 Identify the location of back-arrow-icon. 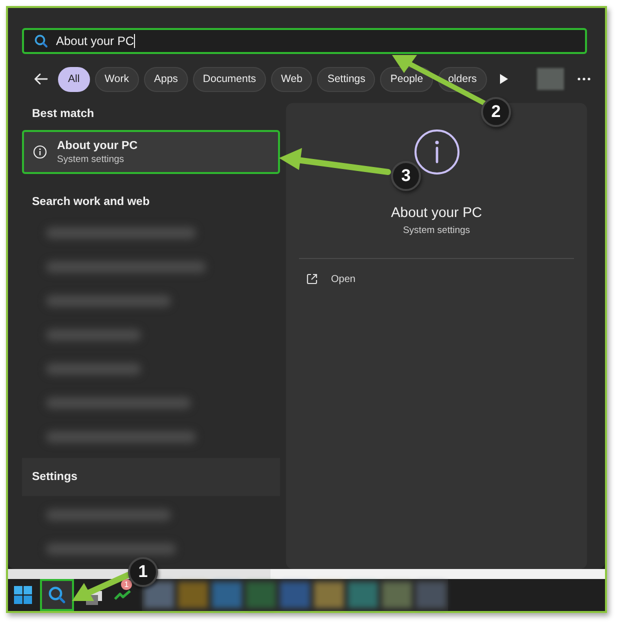
(41, 79).